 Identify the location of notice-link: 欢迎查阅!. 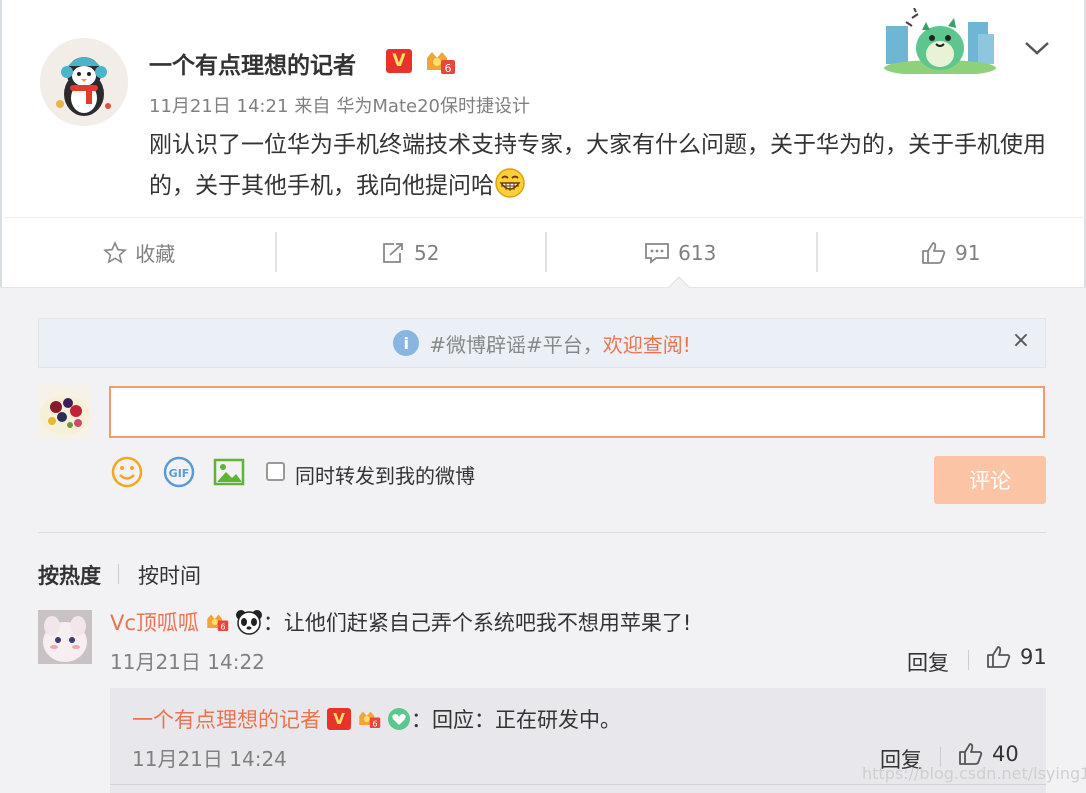
(647, 343).